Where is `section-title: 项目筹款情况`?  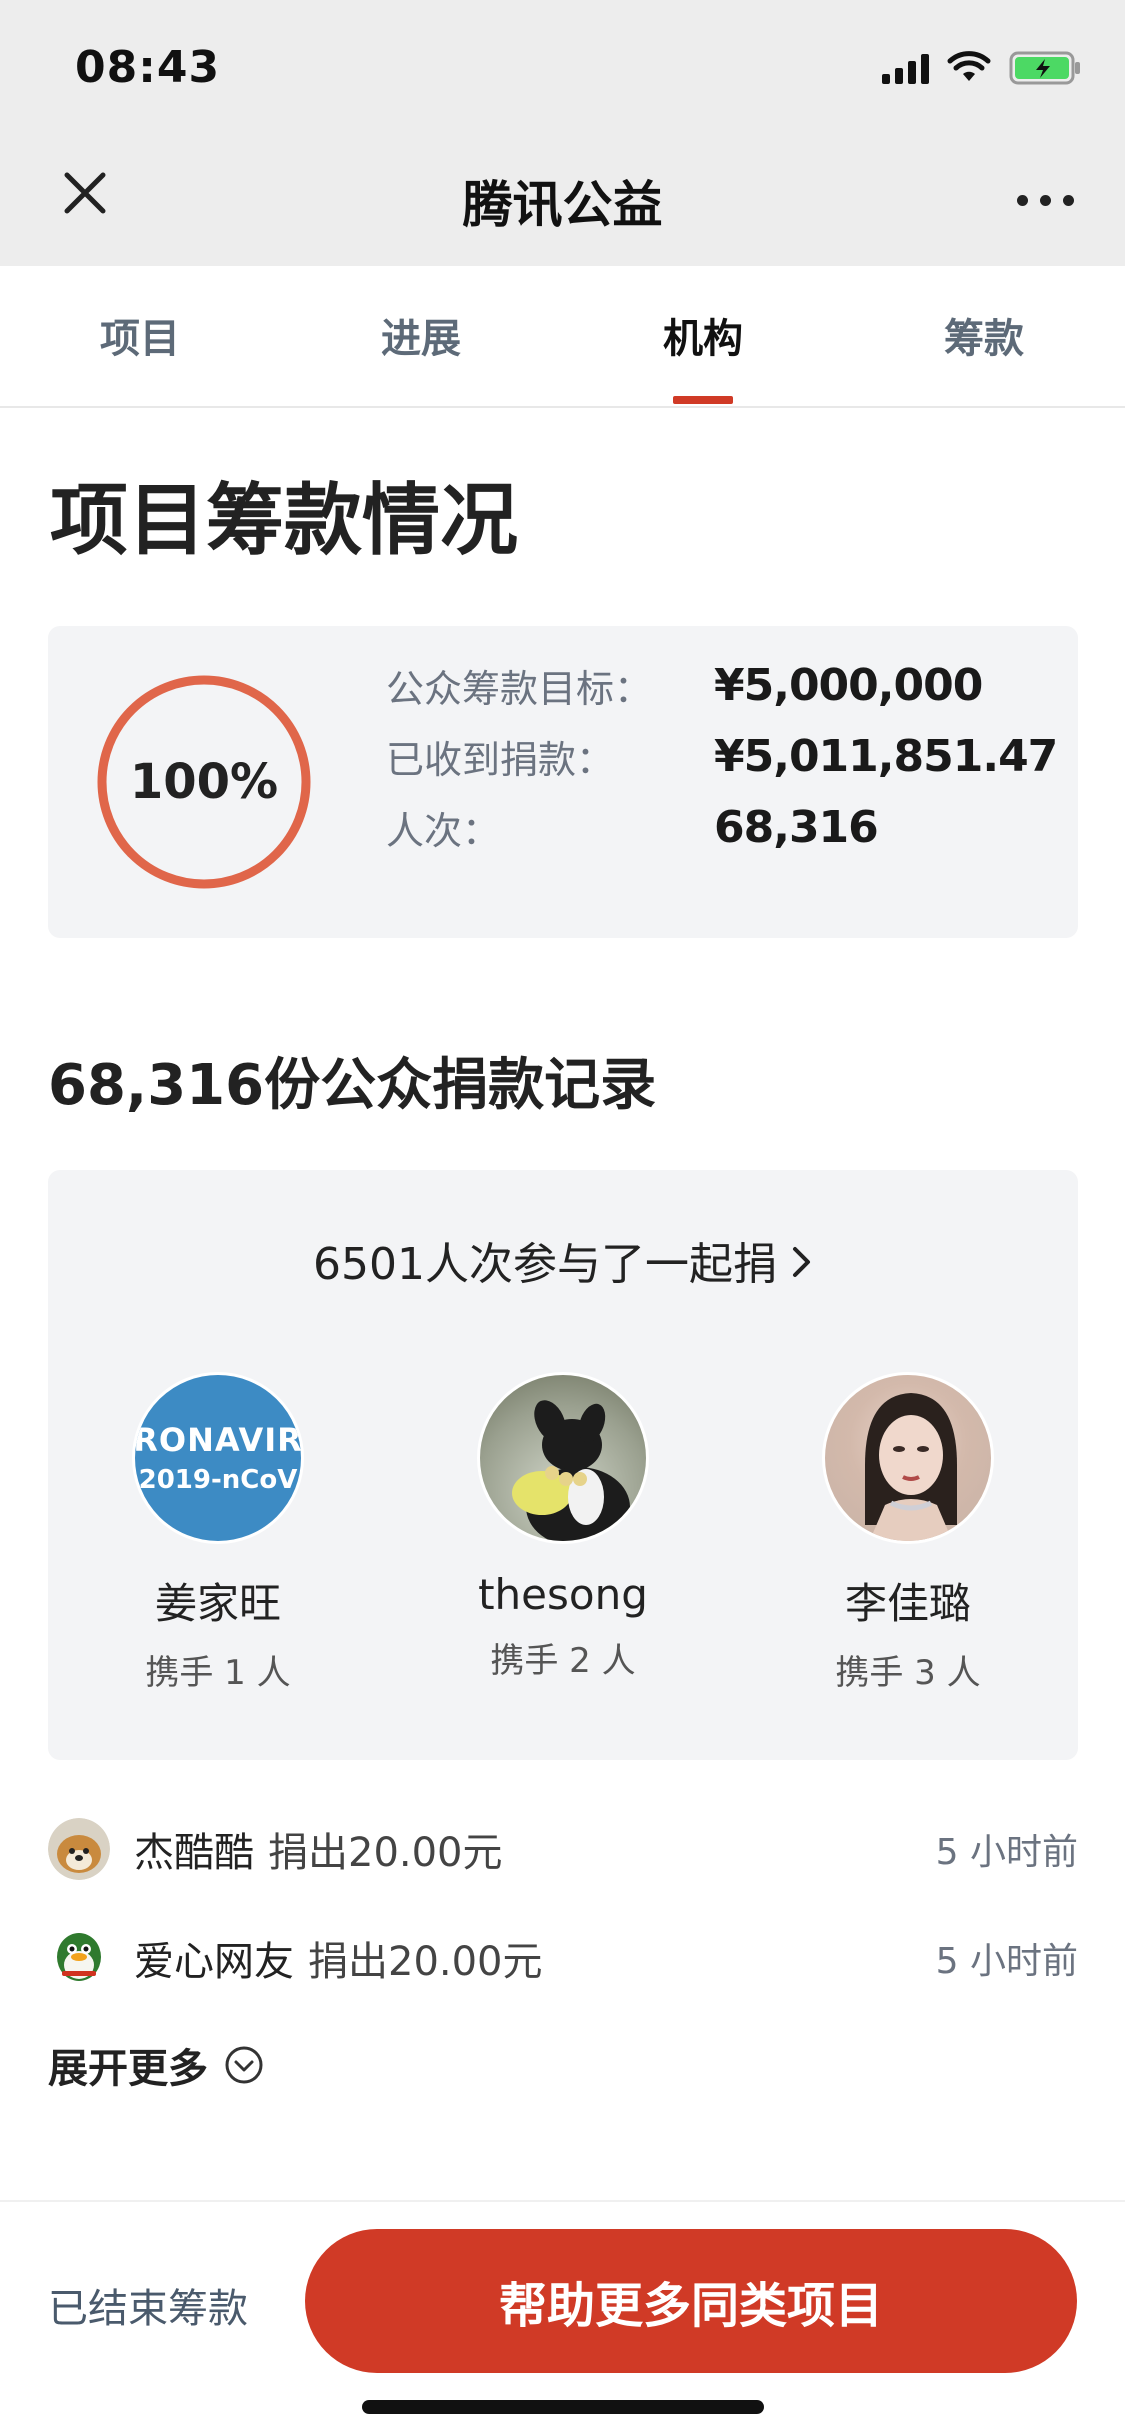 section-title: 项目筹款情况 is located at coordinates (284, 521).